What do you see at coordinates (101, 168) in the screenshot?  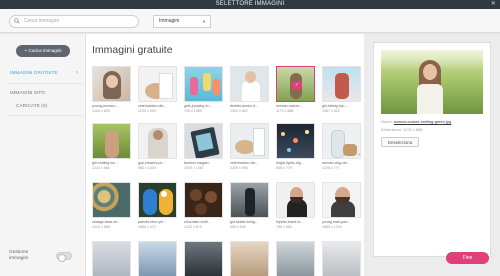 I see `thumbnail-dimensions: 1243 x 886` at bounding box center [101, 168].